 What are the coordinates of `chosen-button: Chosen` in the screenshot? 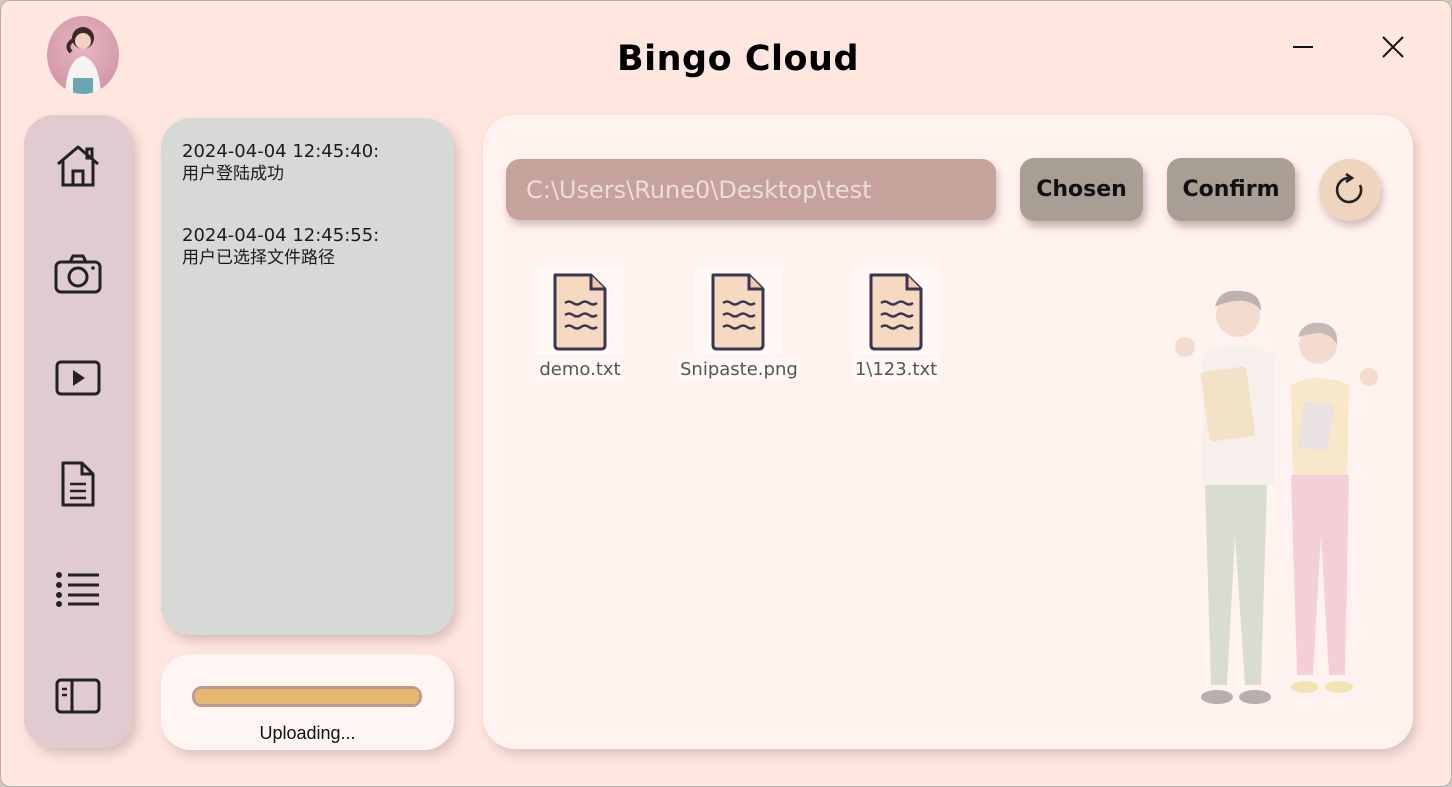 It's located at (1081, 189).